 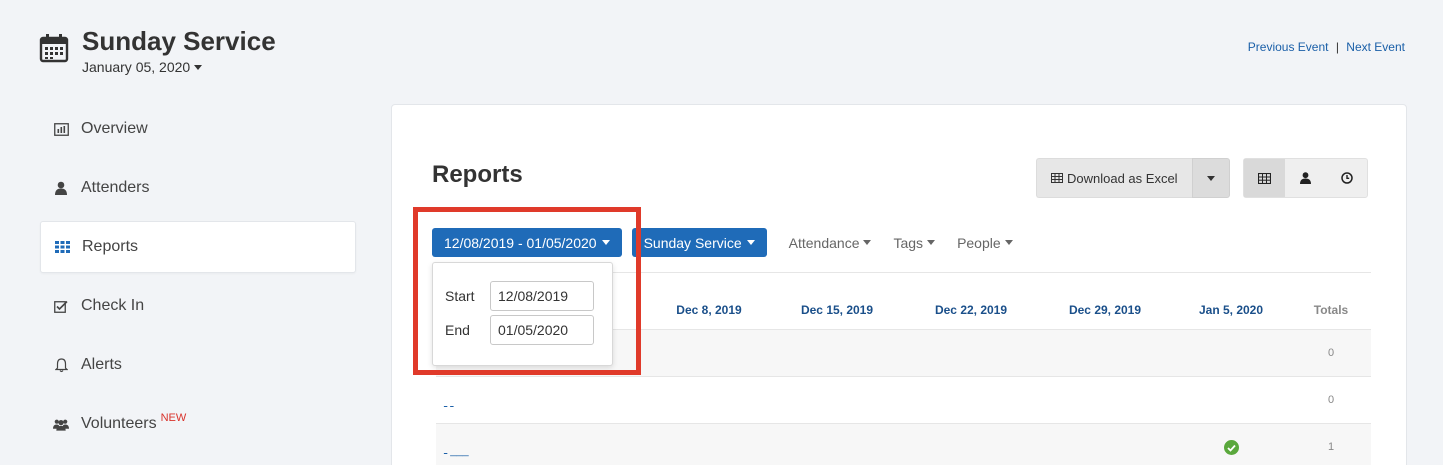 I want to click on people-filter: People, so click(x=985, y=243).